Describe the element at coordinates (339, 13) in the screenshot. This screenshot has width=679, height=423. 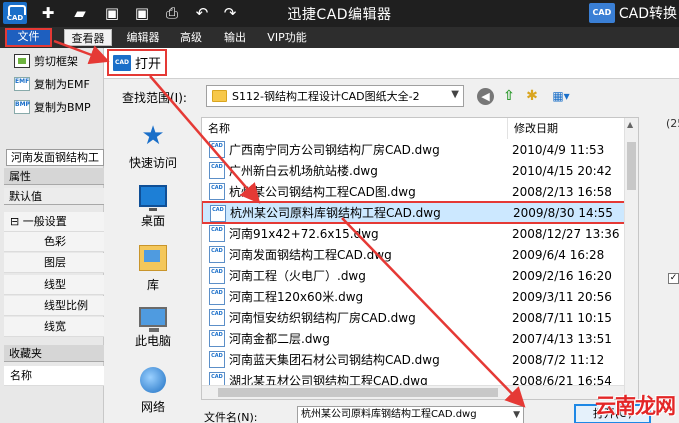
I see `title-bar: CAD ✚ ▰ ▣ ▣ ⎙ ↶ ↷ 迅捷CAD编辑器 CAD CAD转换` at that location.